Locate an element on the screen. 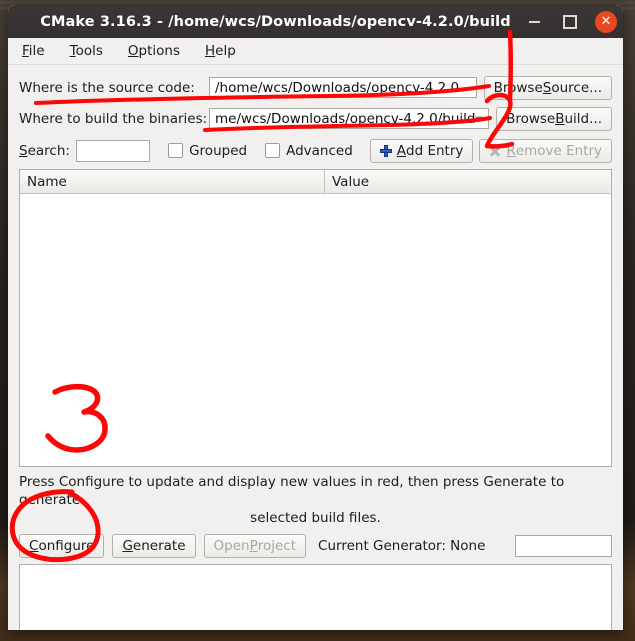 This screenshot has height=641, width=635. remove-entry-mnemonic: R is located at coordinates (511, 150).